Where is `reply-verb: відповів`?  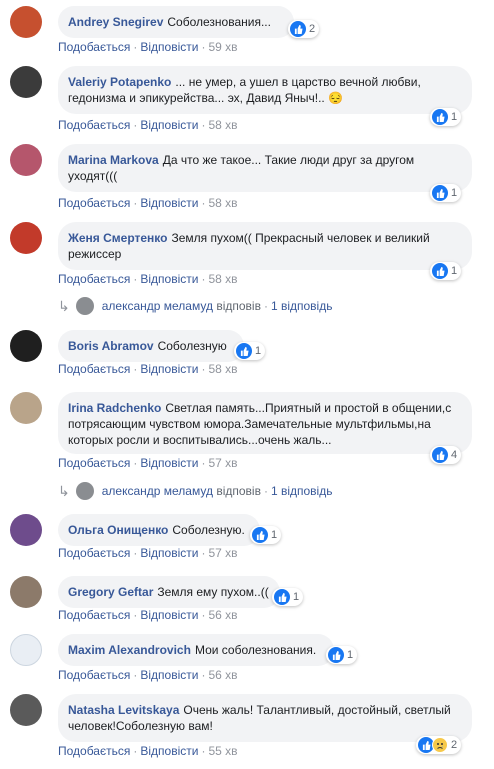
reply-verb: відповів is located at coordinates (238, 491).